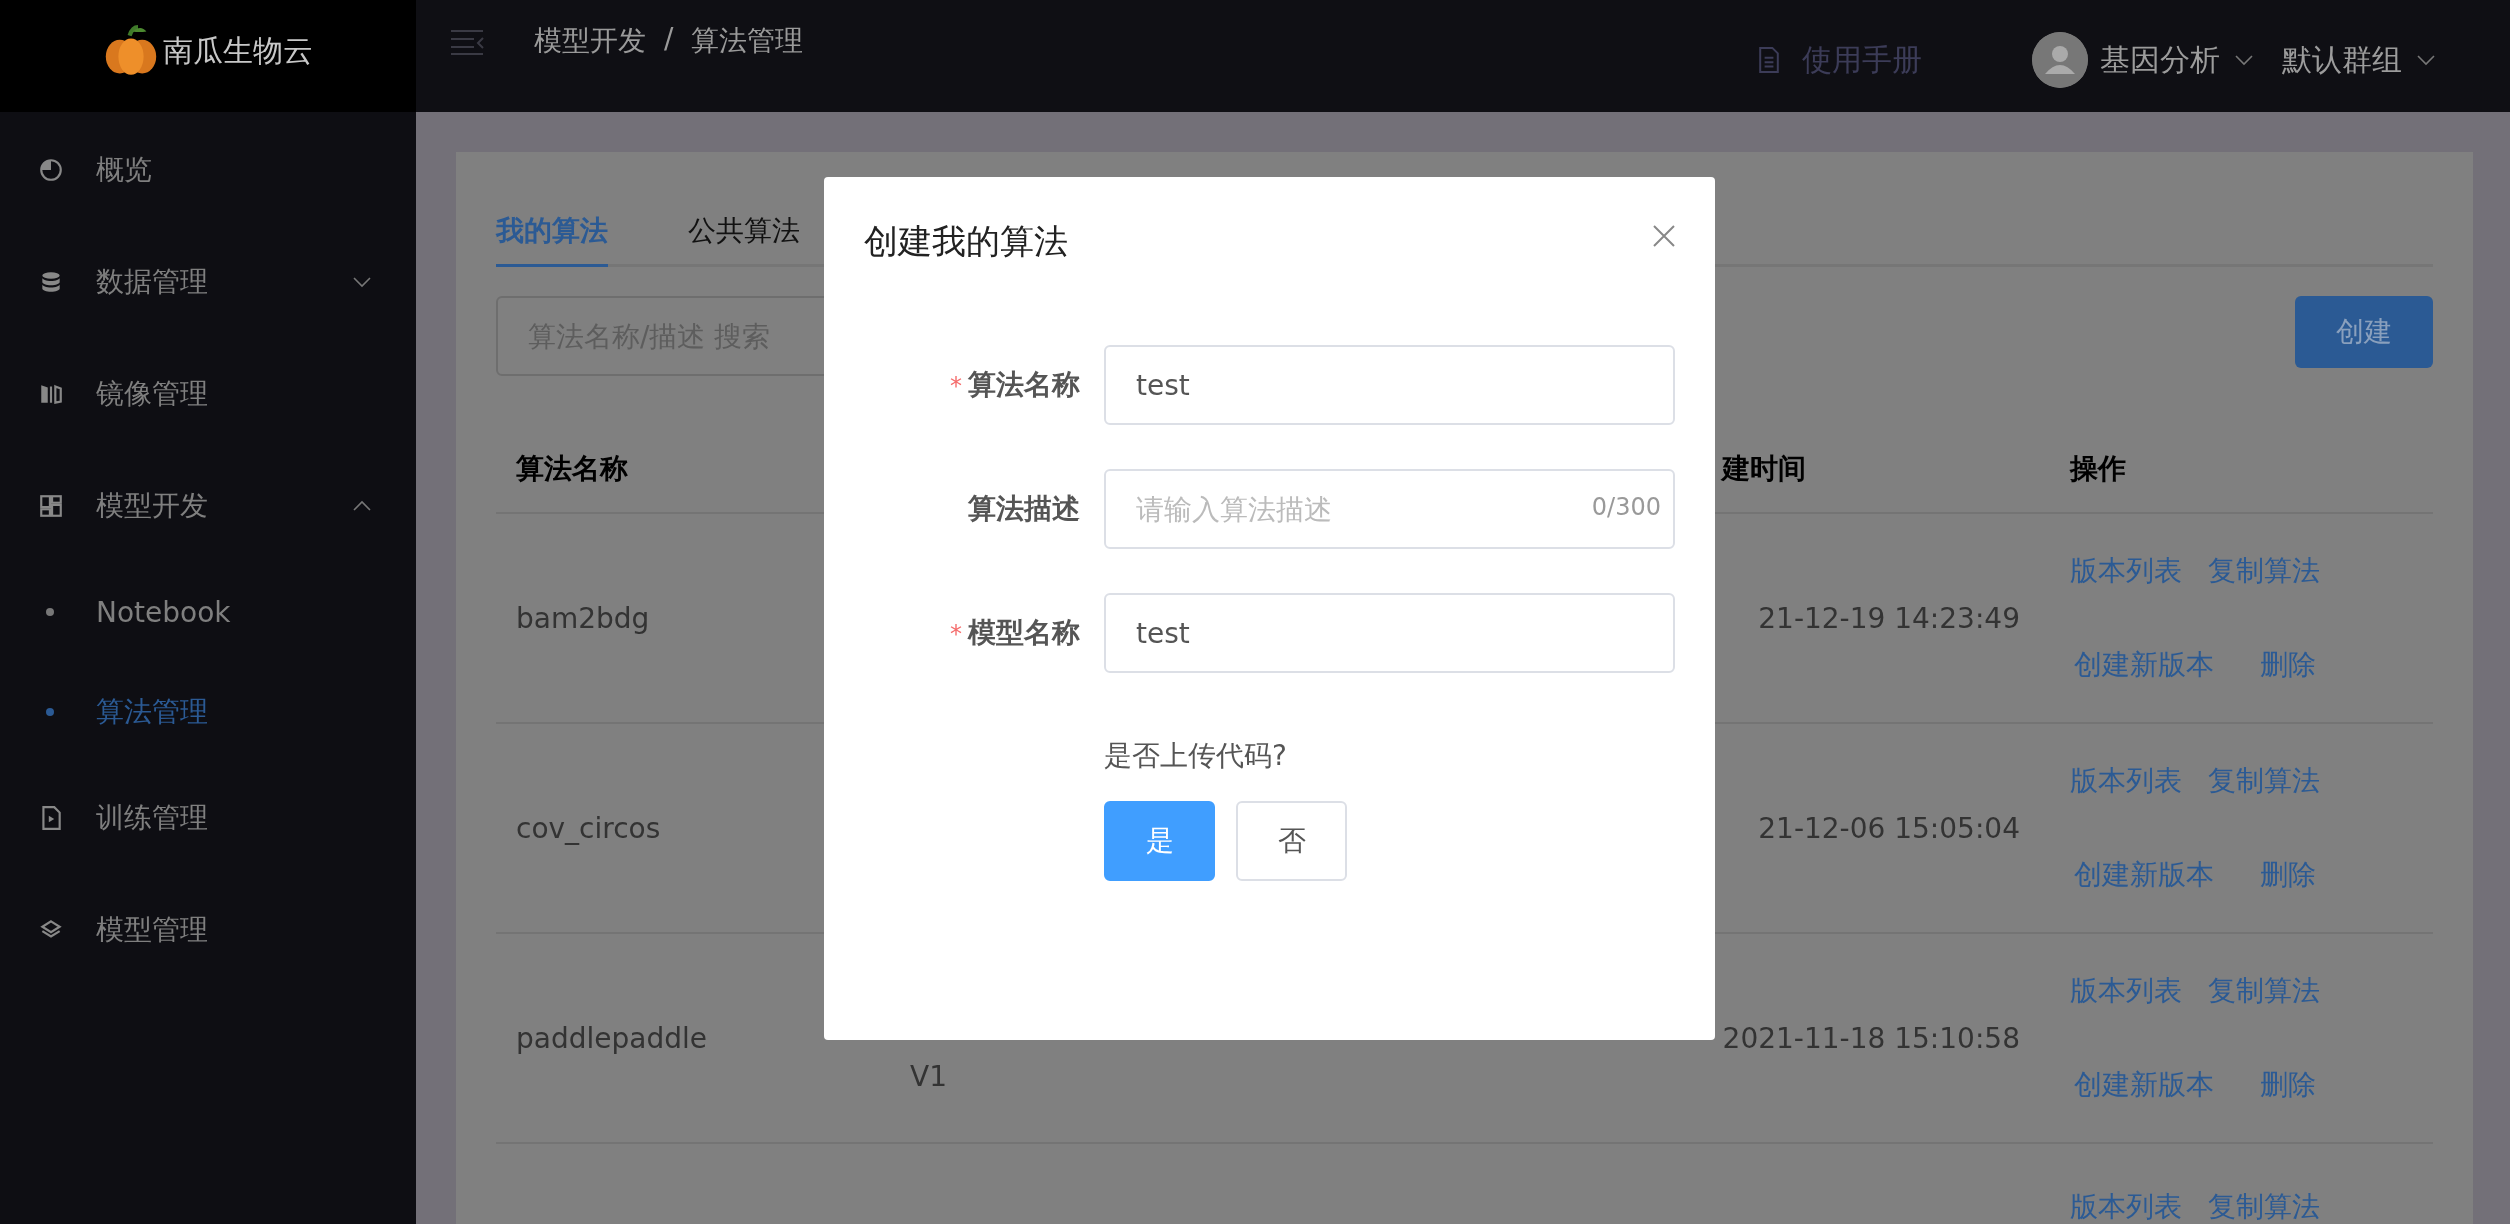  Describe the element at coordinates (208, 506) in the screenshot. I see `sidebar-item: 模型开发` at that location.